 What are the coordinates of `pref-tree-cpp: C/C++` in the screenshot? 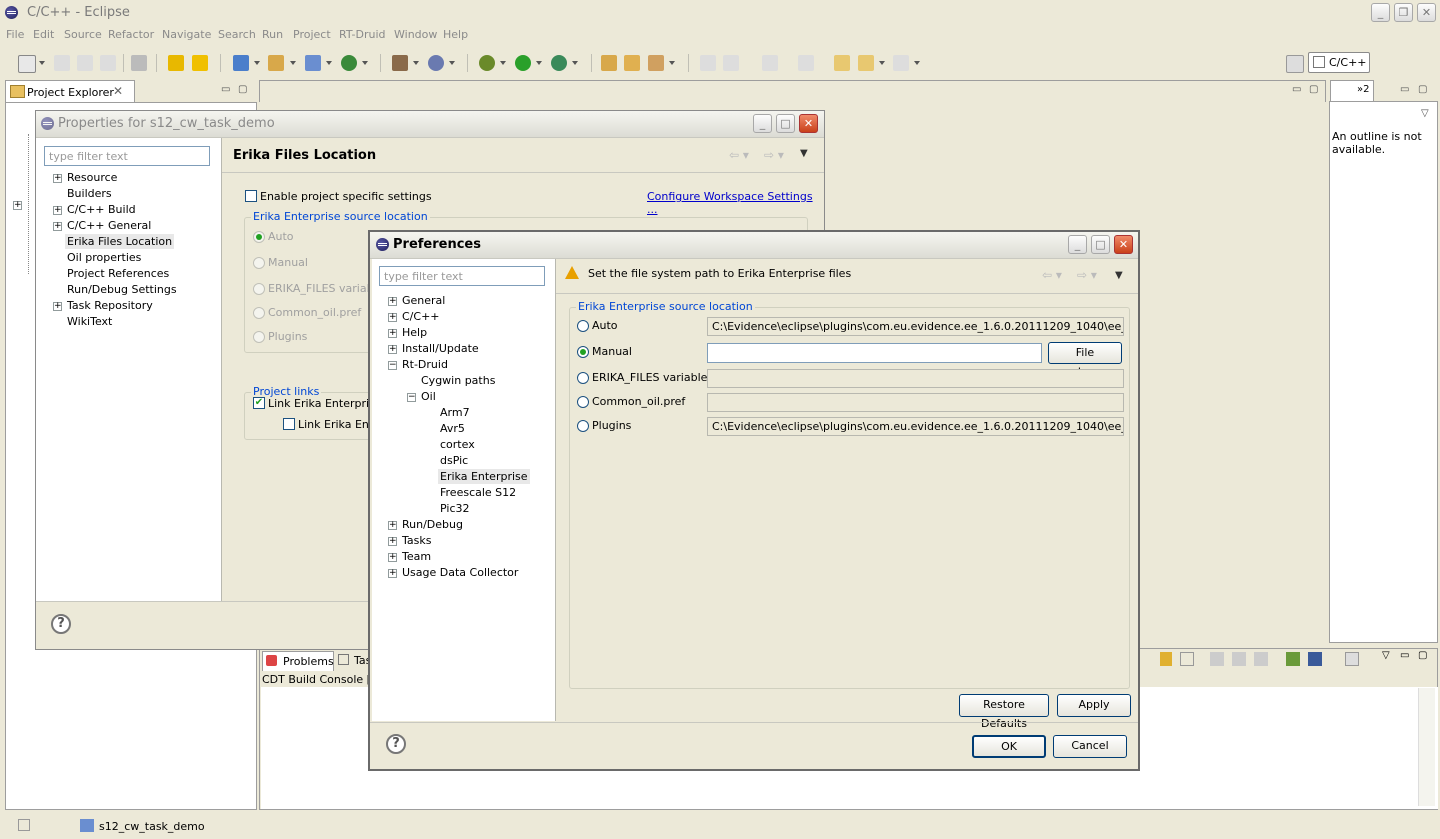 It's located at (421, 316).